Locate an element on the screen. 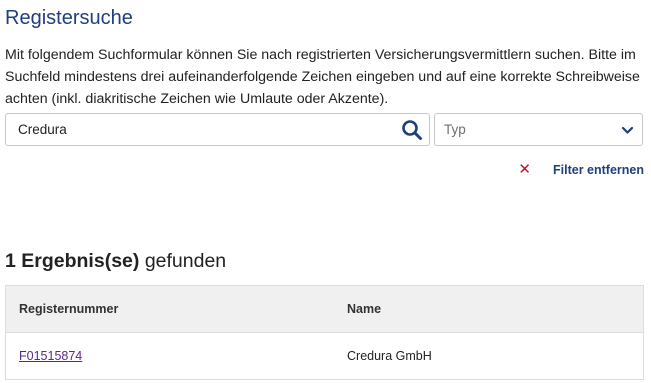 The width and height of the screenshot is (651, 383). registernummer-cell: F01515874 is located at coordinates (176, 356).